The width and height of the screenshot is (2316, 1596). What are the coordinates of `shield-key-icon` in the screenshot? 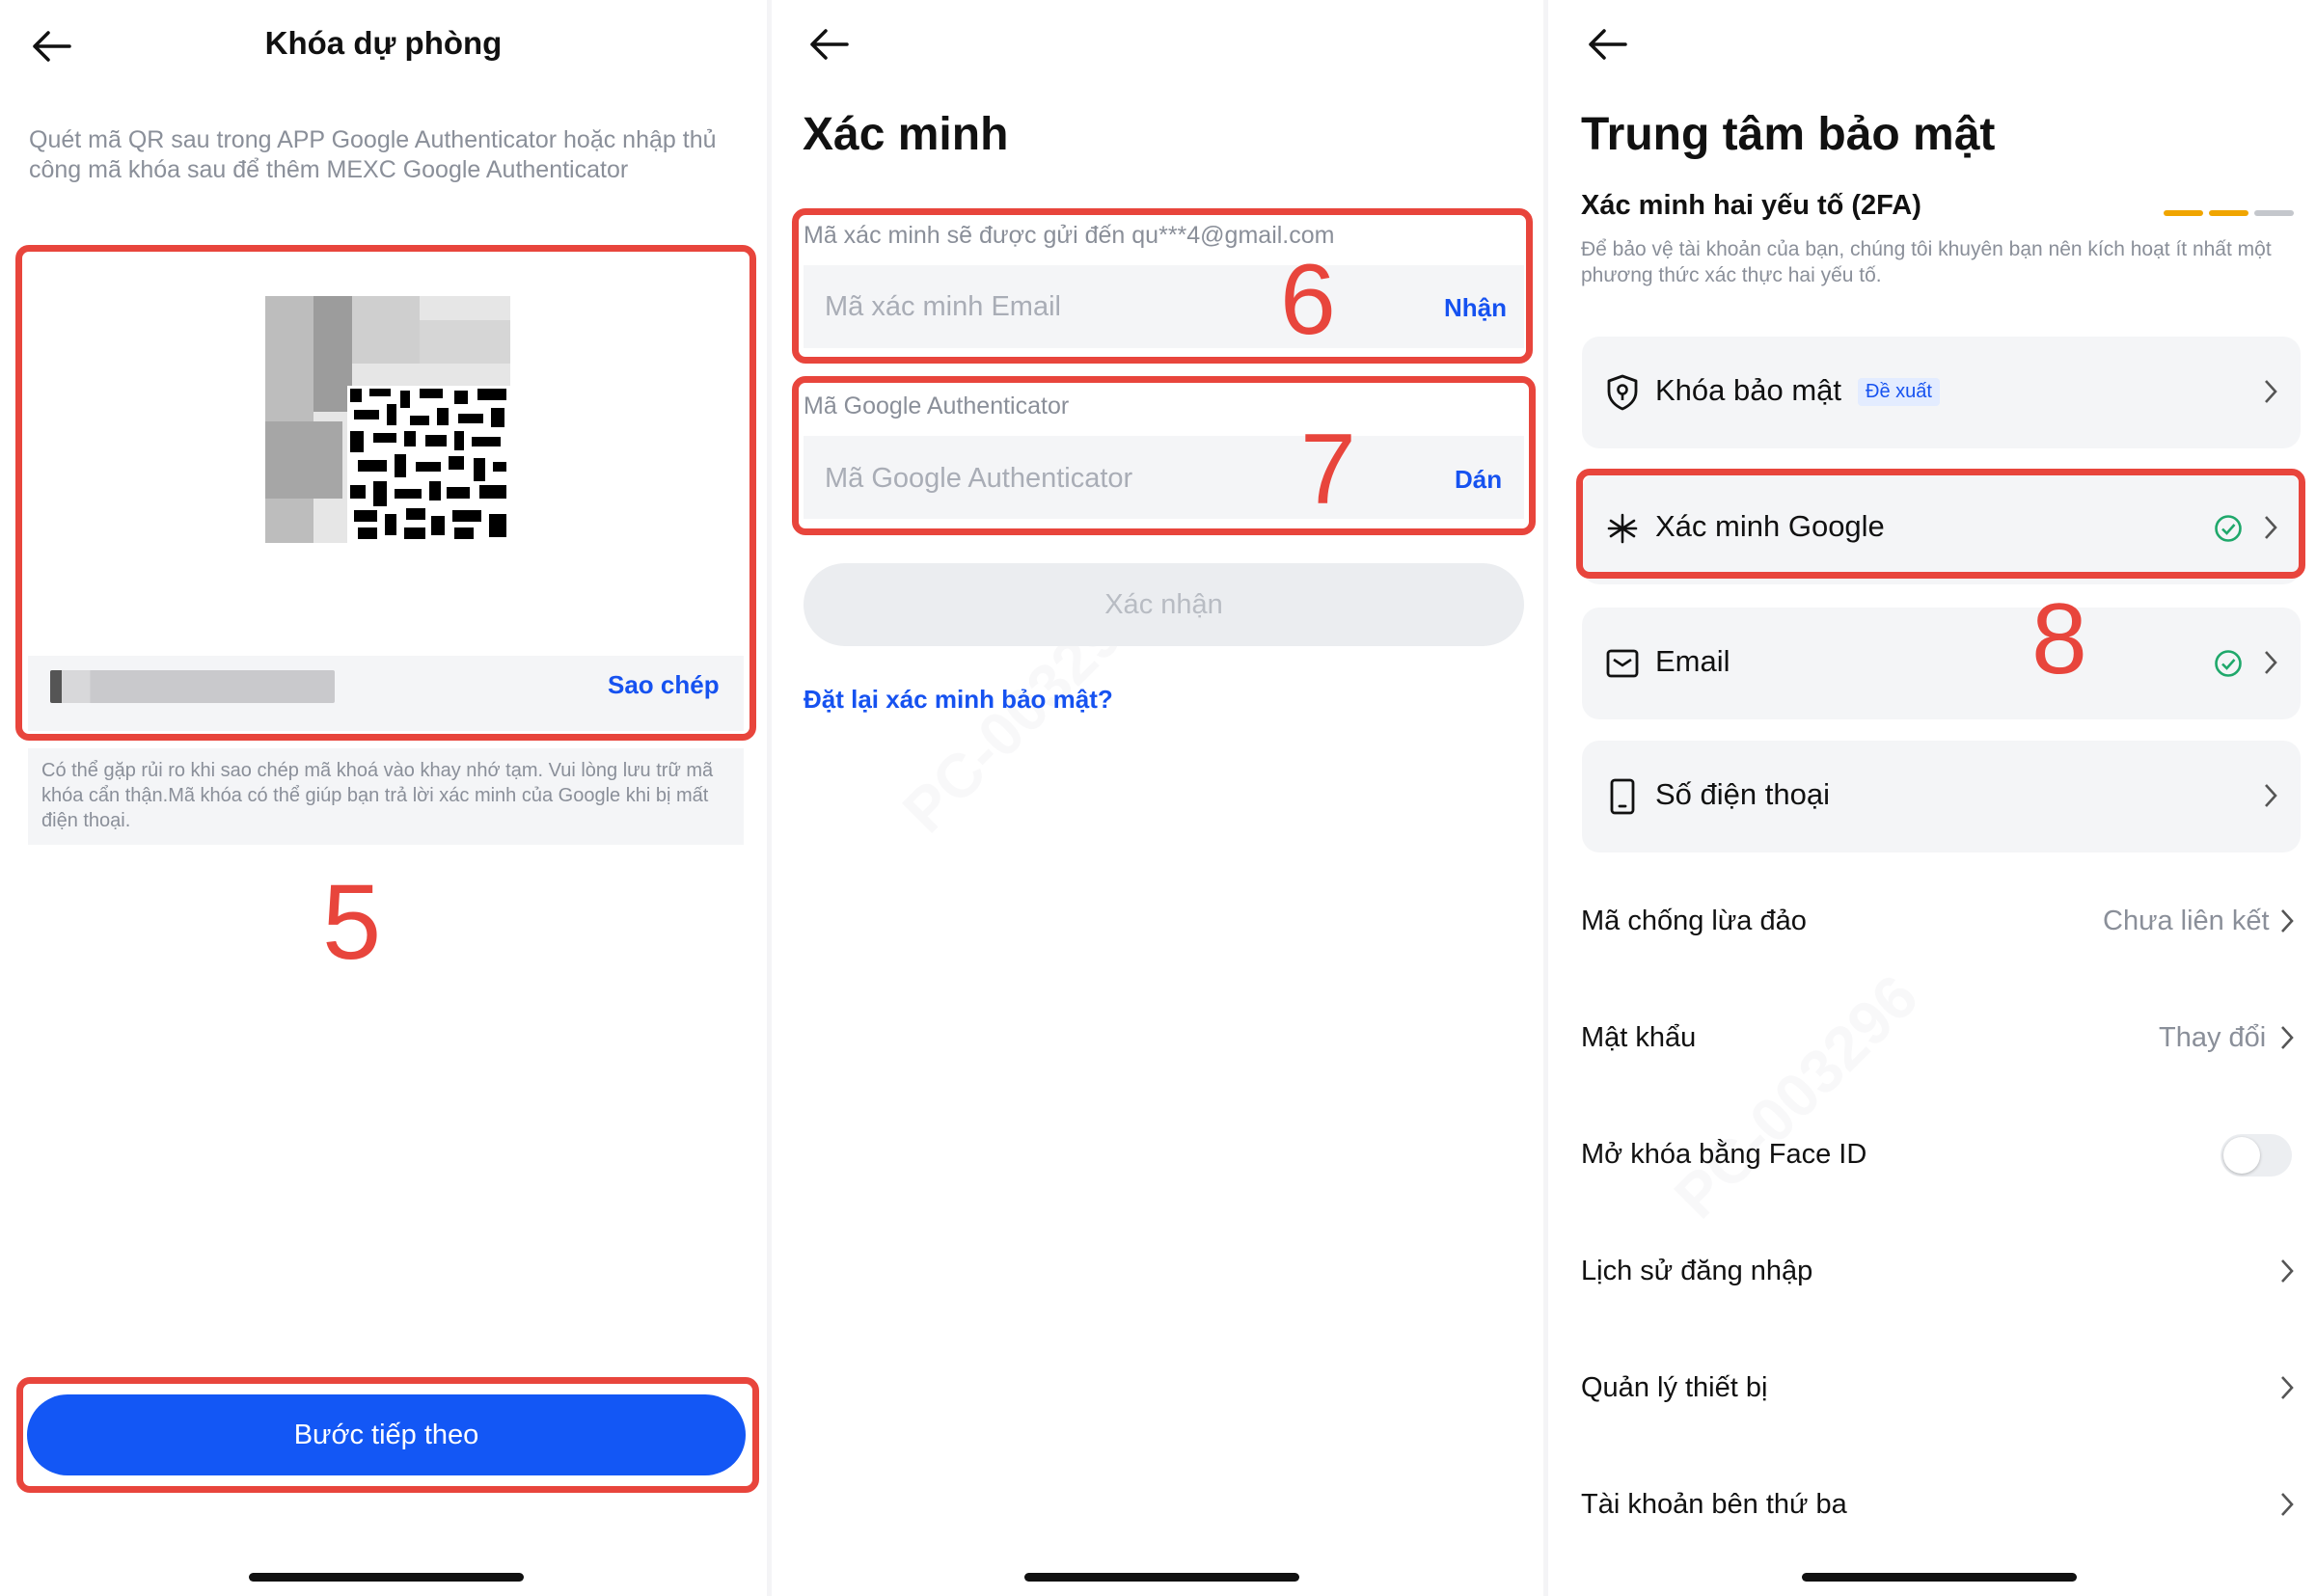 It's located at (1622, 393).